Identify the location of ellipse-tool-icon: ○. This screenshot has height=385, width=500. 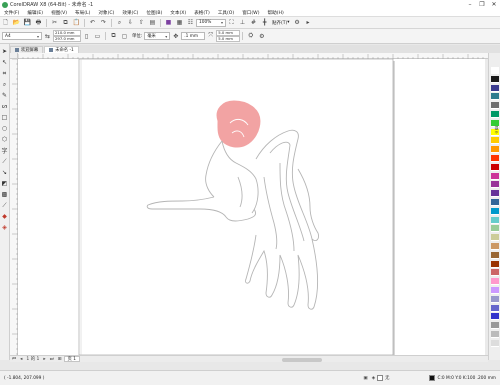
(5, 129).